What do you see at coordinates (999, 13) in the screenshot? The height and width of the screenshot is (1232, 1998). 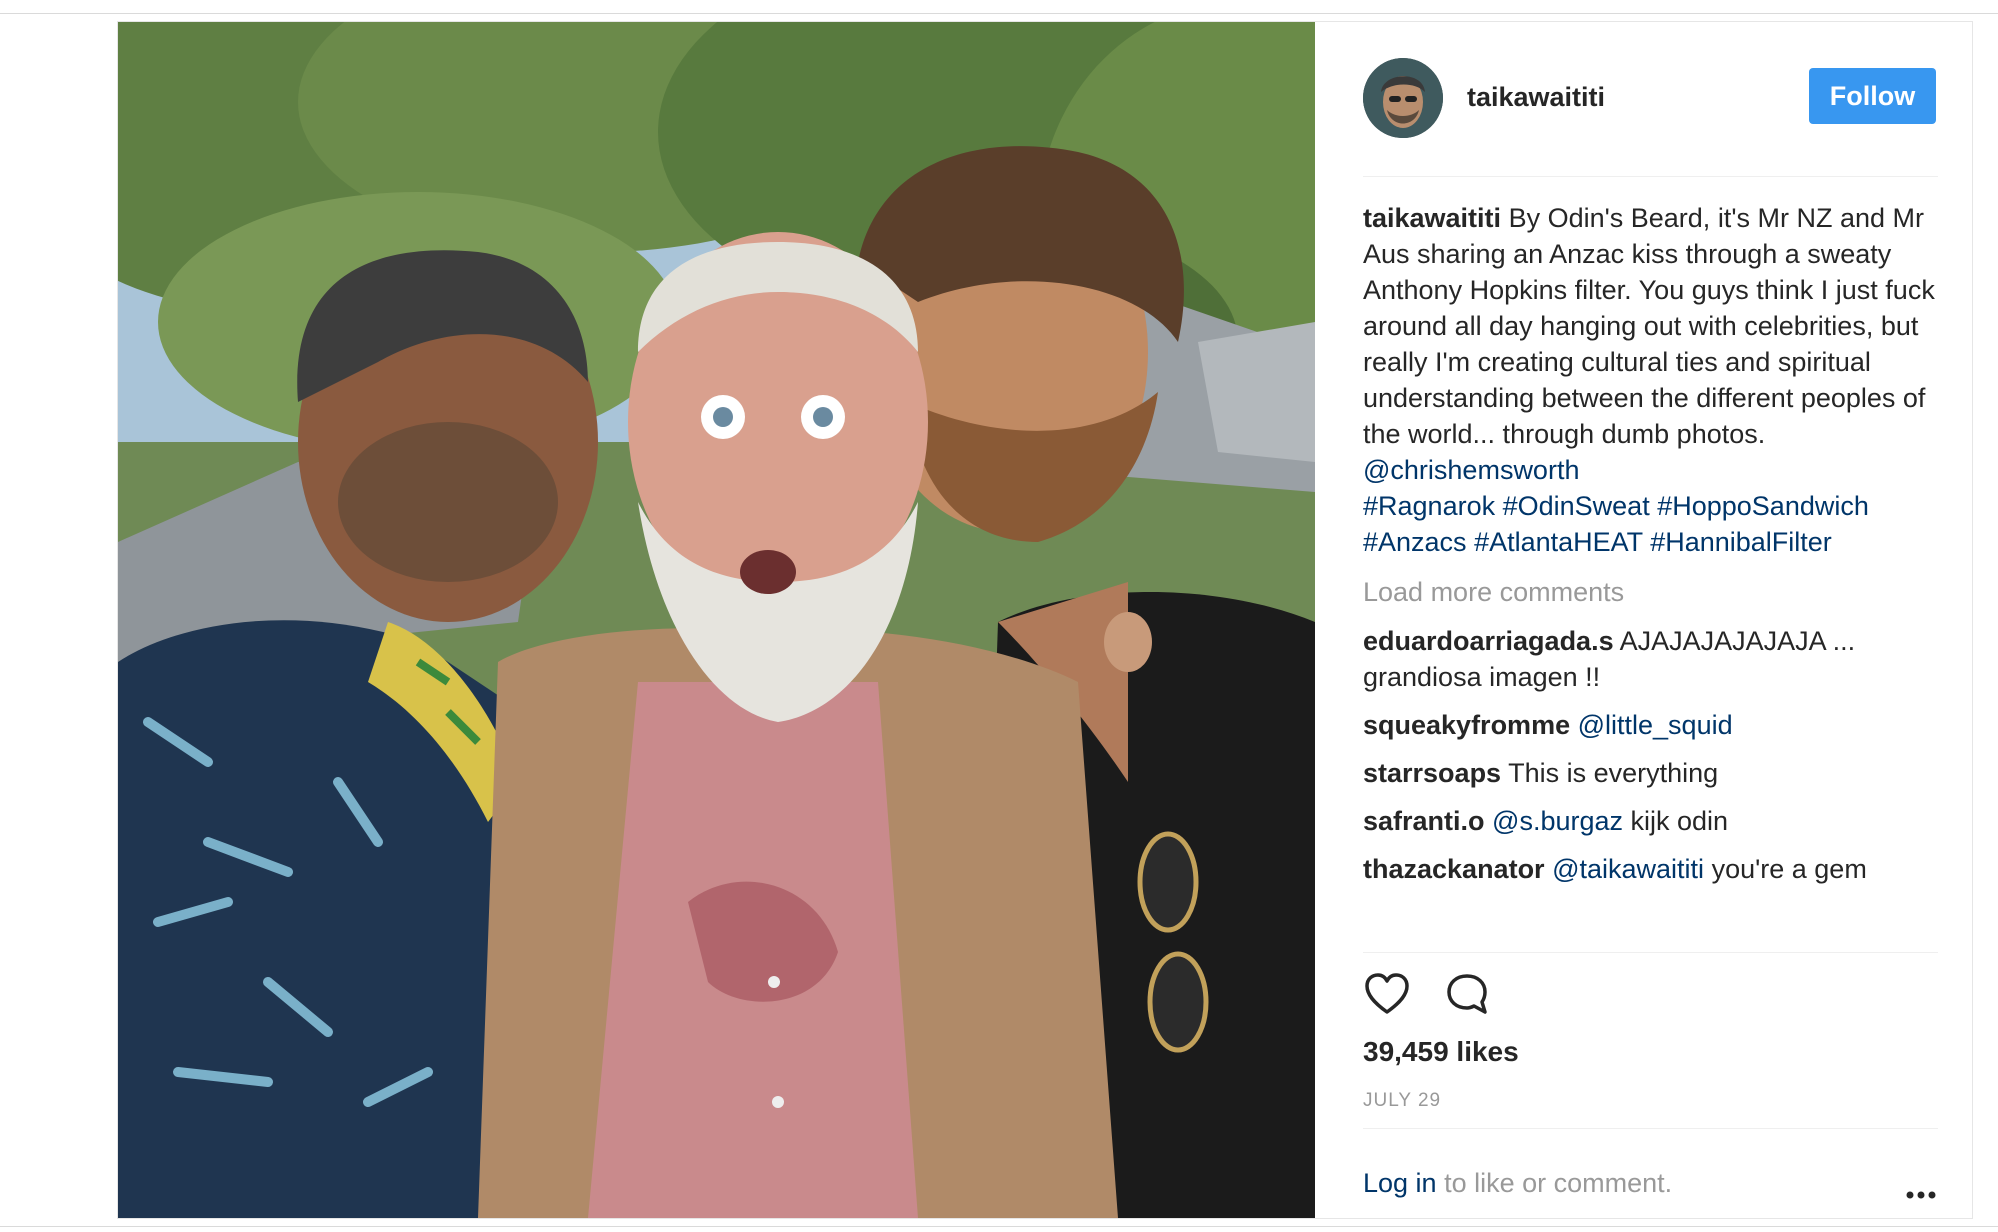 I see `window-top-divider` at bounding box center [999, 13].